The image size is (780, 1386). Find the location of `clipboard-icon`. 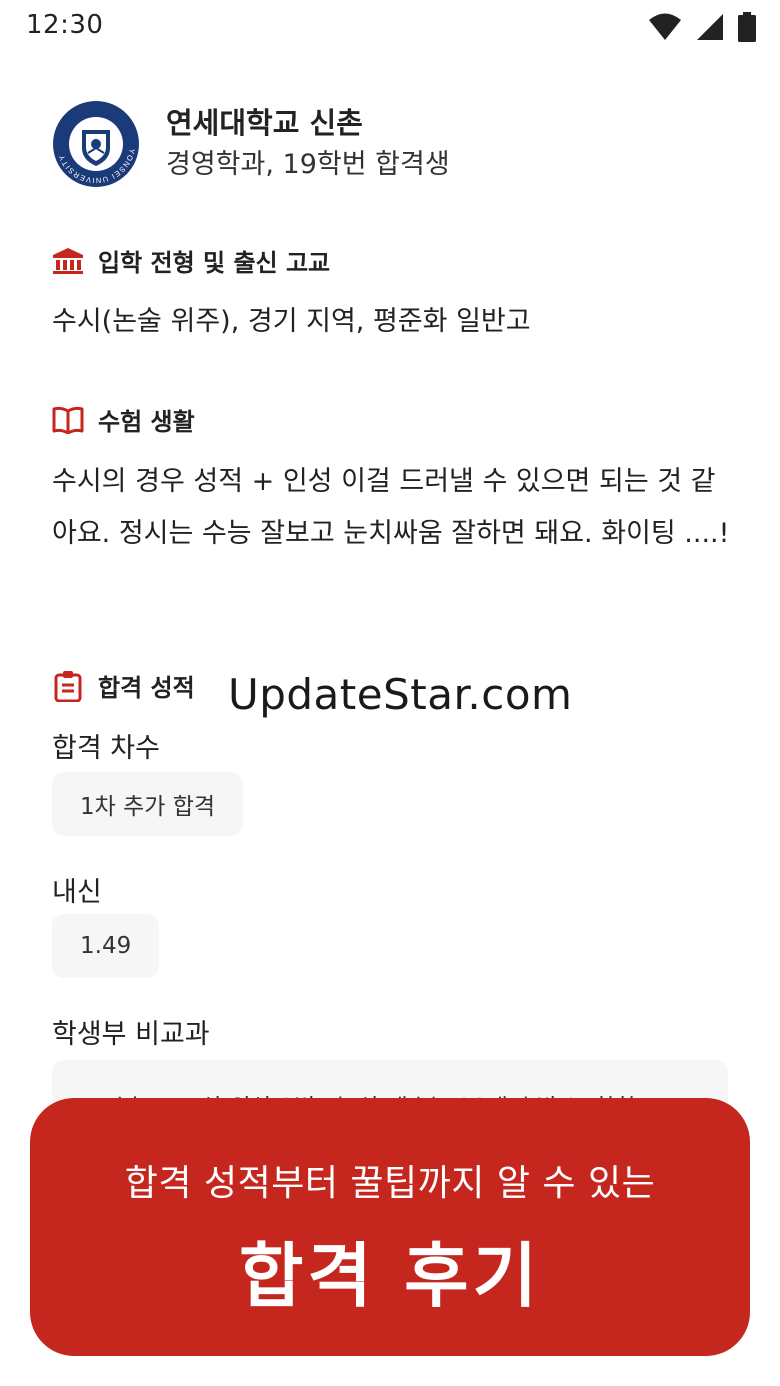

clipboard-icon is located at coordinates (68, 686).